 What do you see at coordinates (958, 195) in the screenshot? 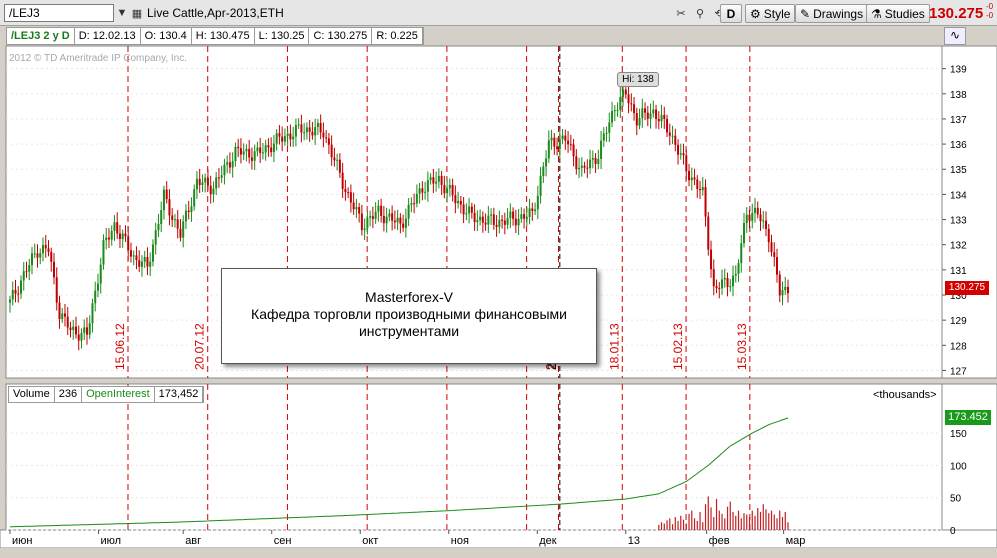
I see `price-tick-label: 134` at bounding box center [958, 195].